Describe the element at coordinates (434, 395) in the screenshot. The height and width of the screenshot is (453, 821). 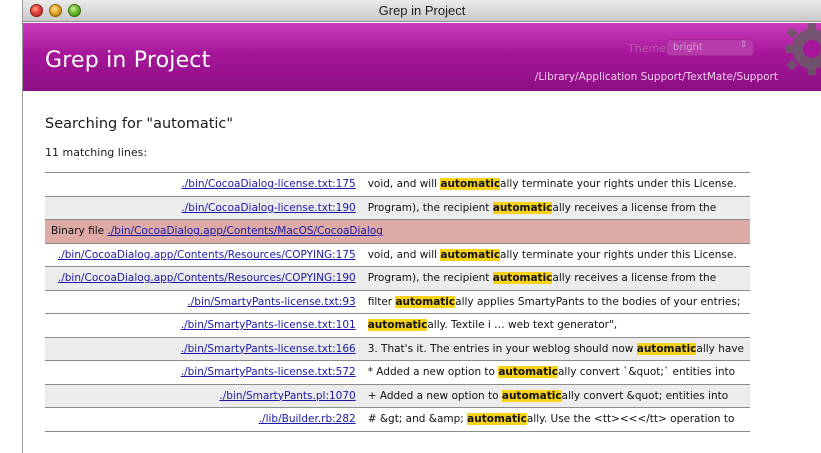
I see `match-prefix: + Added a new option to` at that location.